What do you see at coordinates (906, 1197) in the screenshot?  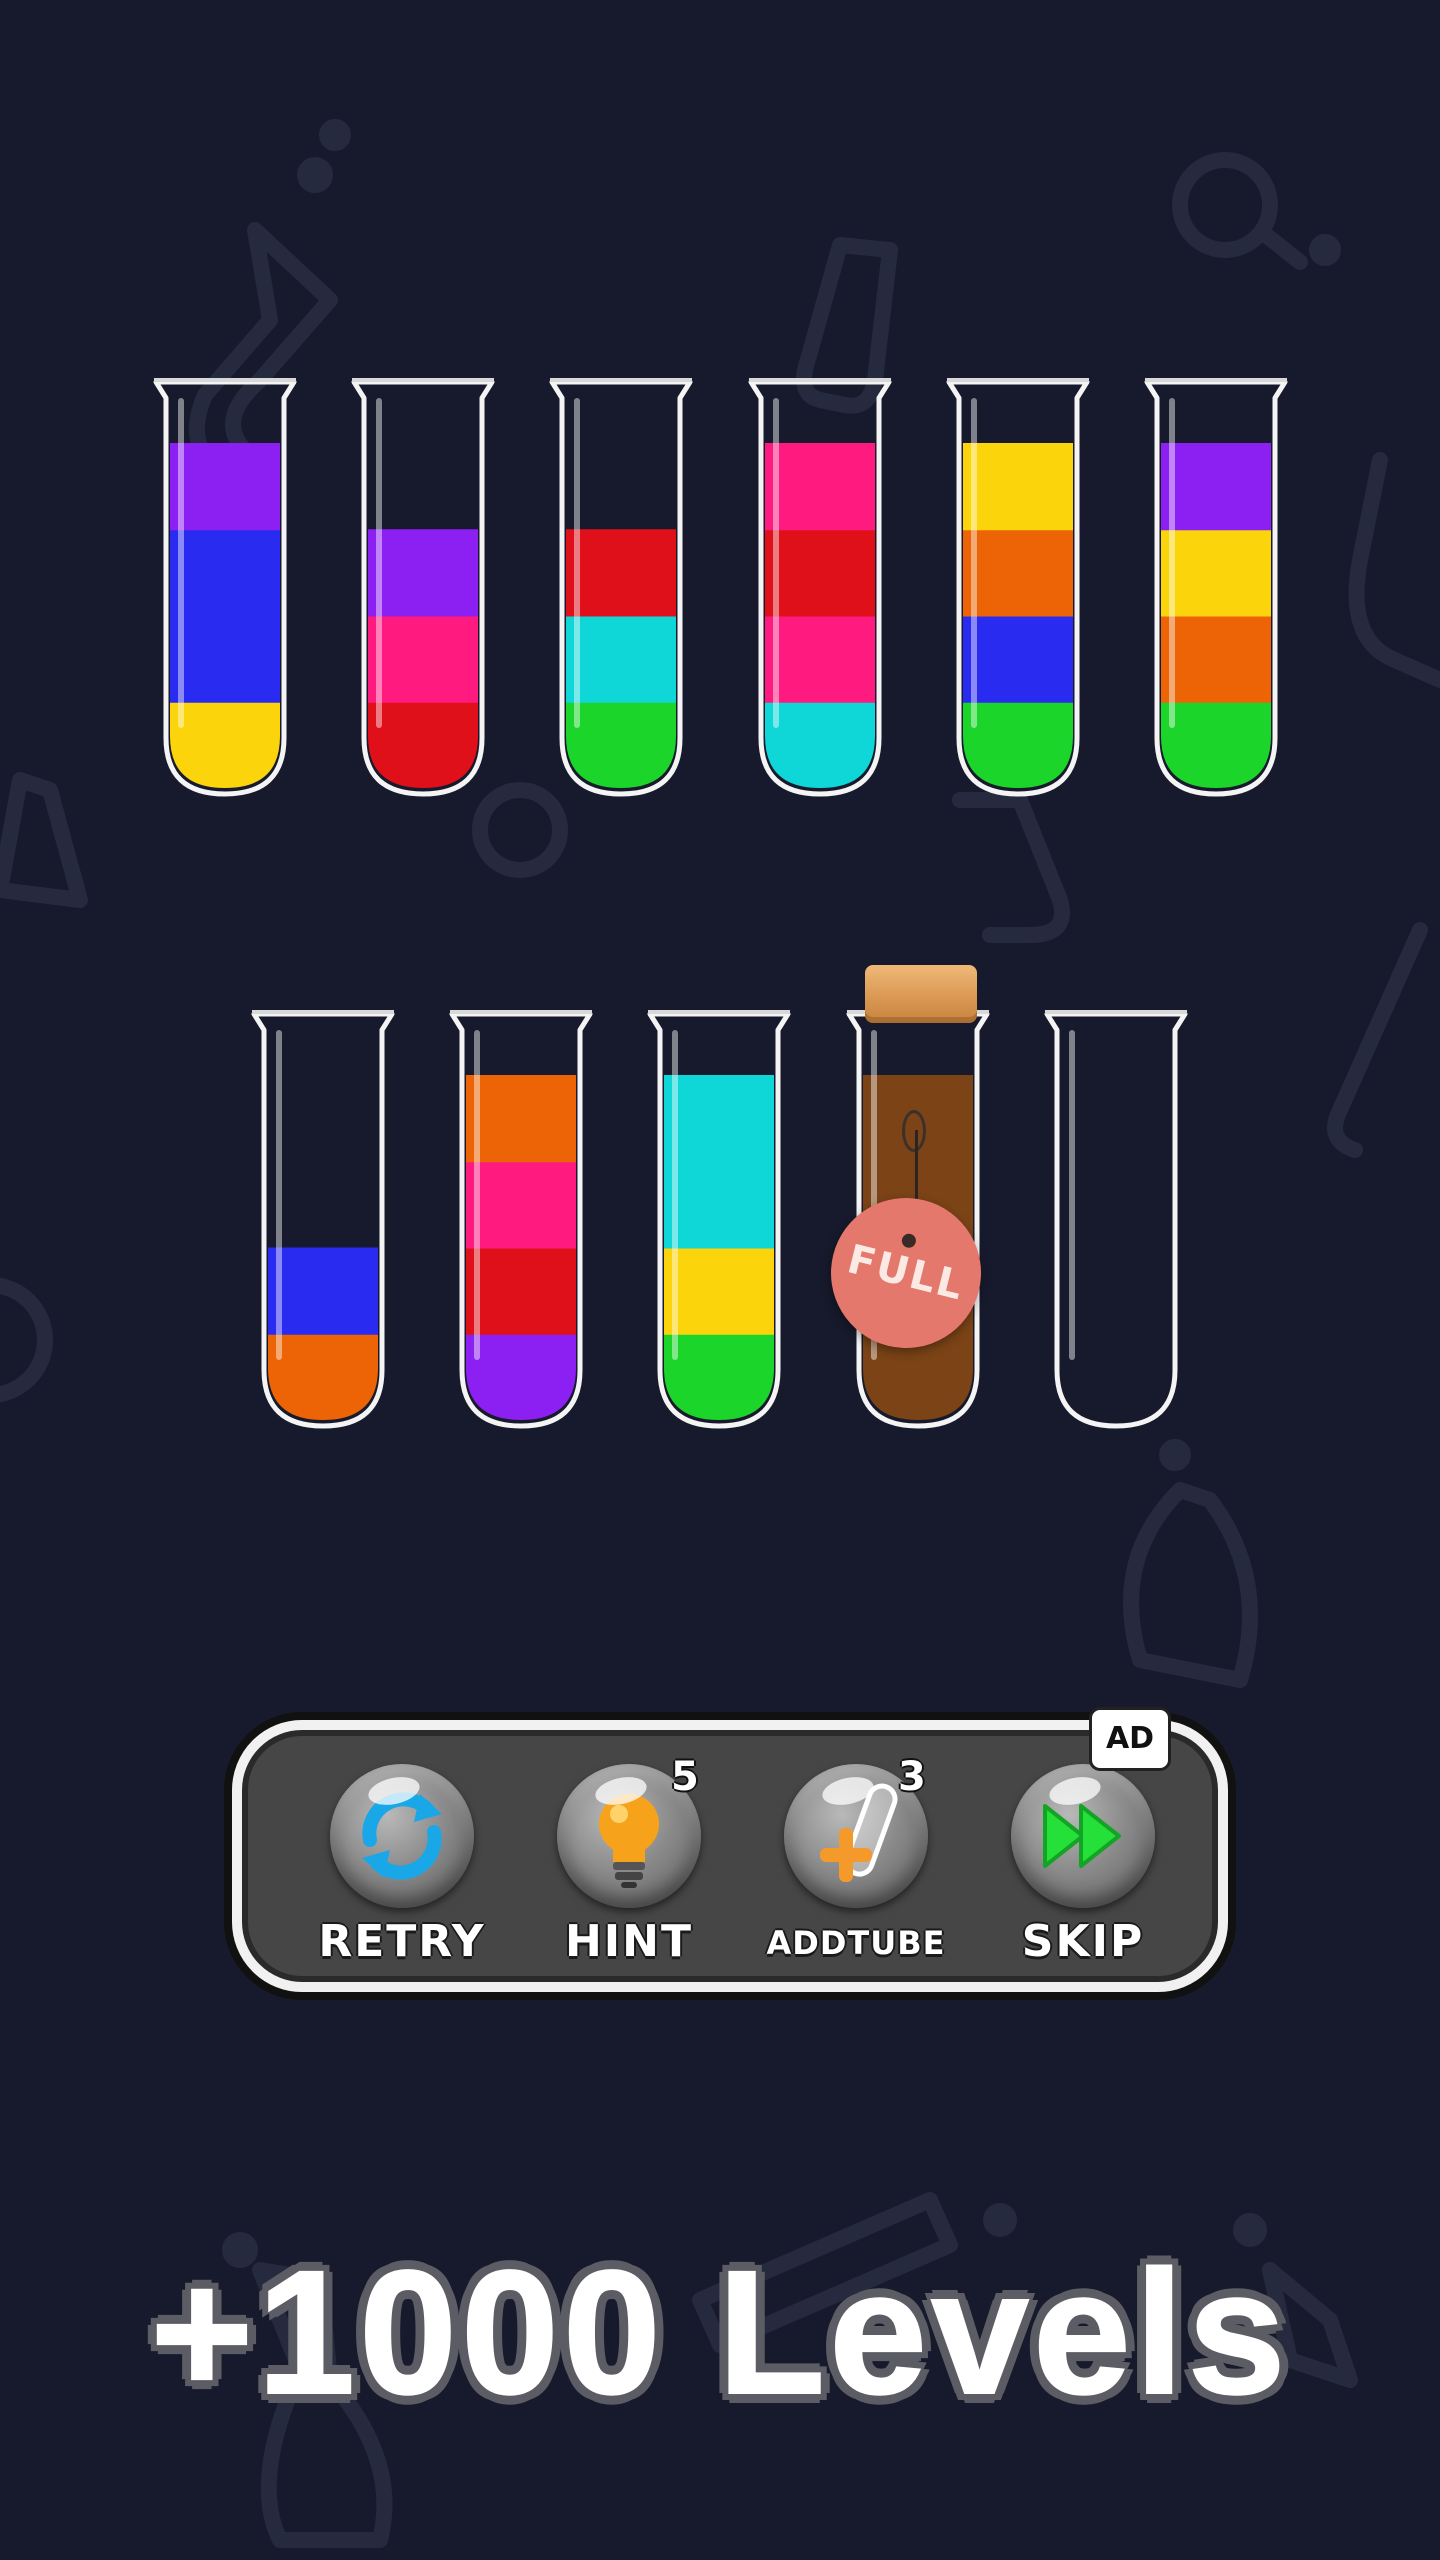 I see `test-tube: FULL` at bounding box center [906, 1197].